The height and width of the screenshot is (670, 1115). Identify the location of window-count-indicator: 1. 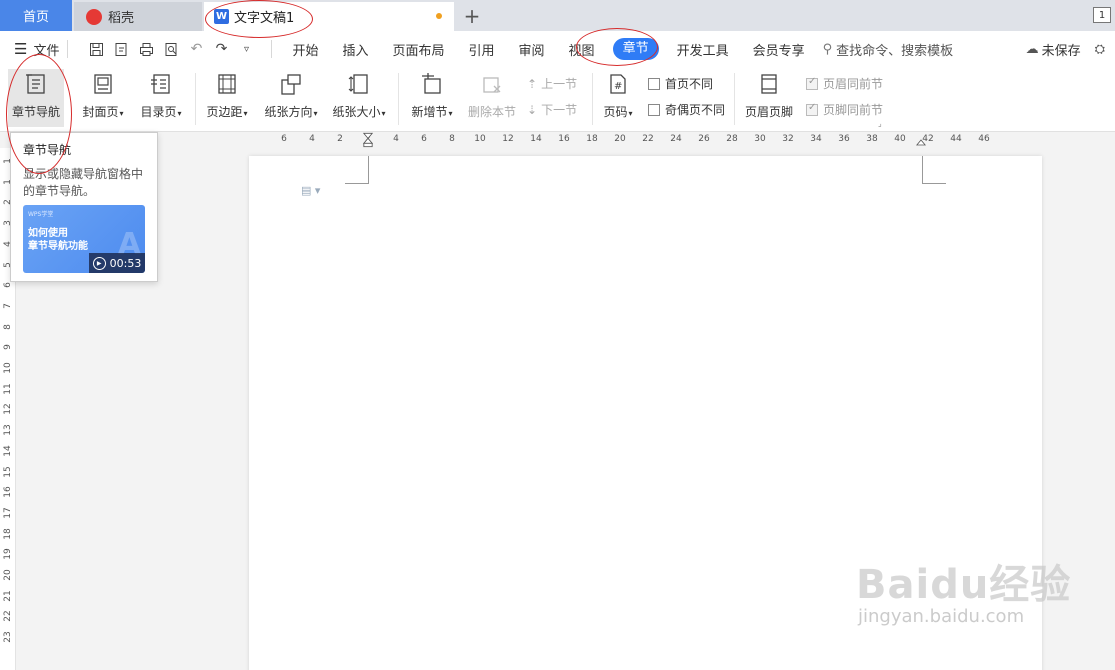
(1102, 15).